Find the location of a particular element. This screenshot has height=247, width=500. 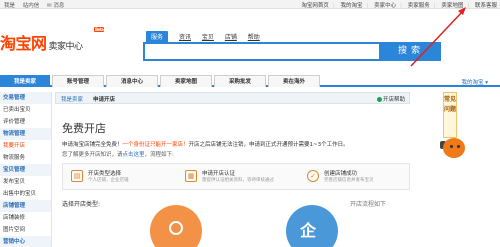

top-link-msg: ✉ 消息 is located at coordinates (58, 6).